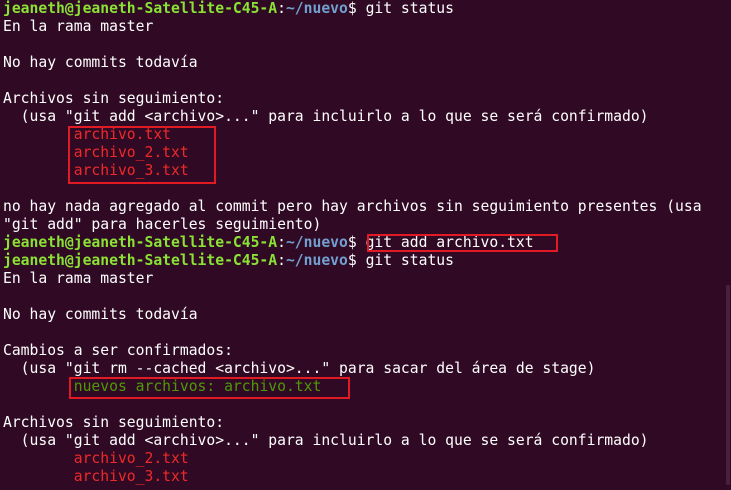 The image size is (731, 490). Describe the element at coordinates (162, 224) in the screenshot. I see `output-nothing-added-2: "git add" para hacerles seguimiento)` at that location.